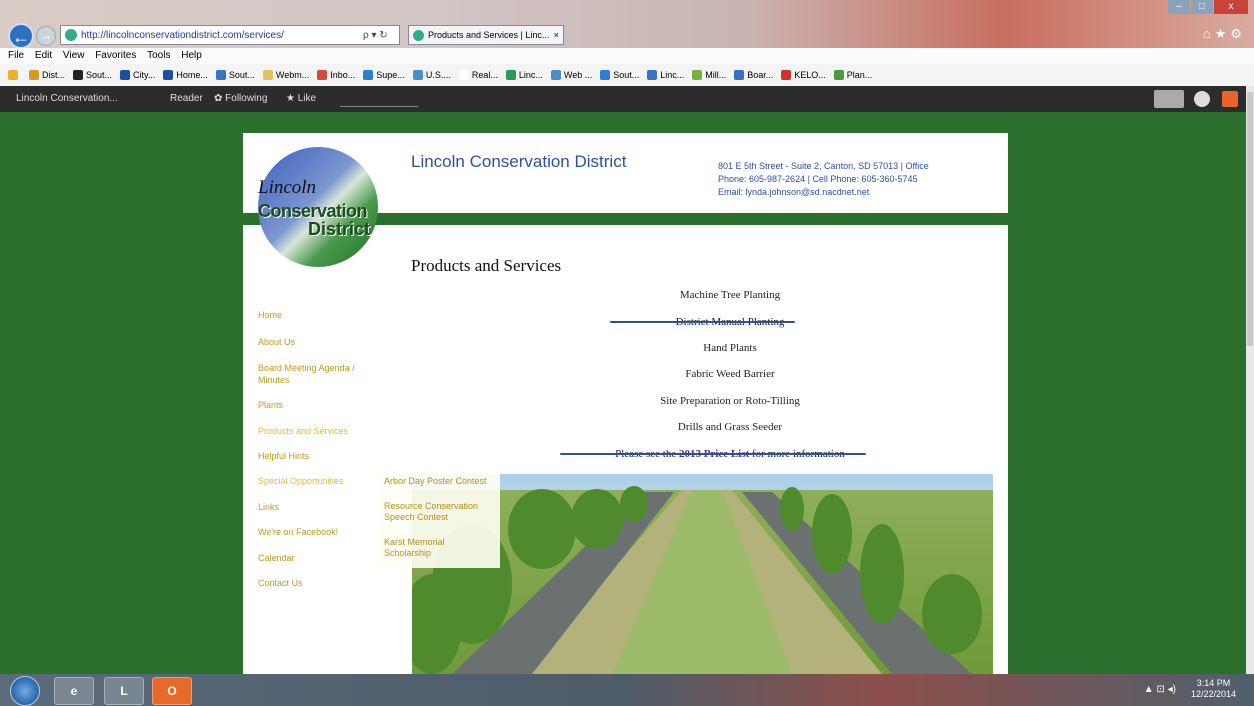  I want to click on back-button: ←, so click(21, 36).